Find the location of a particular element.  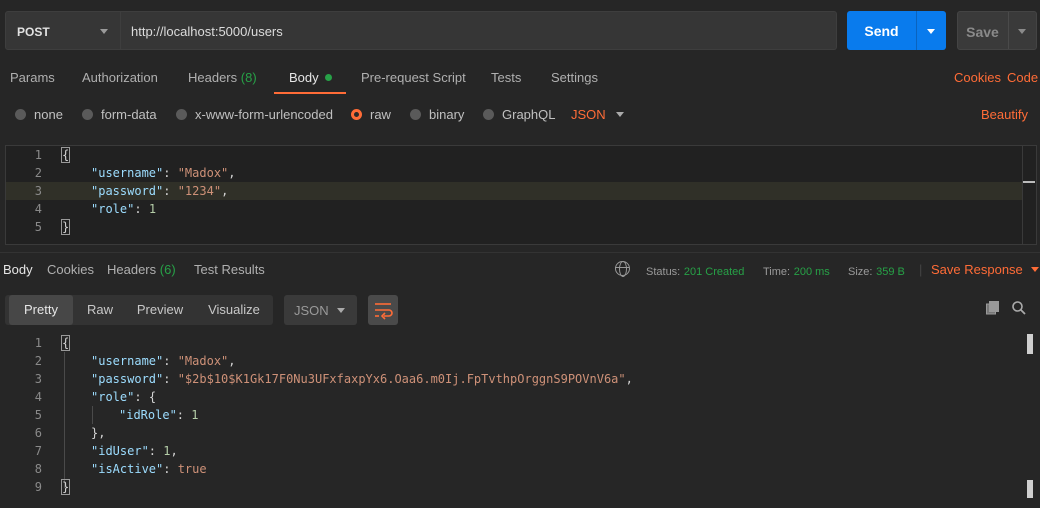

radio-none: none is located at coordinates (39, 114).